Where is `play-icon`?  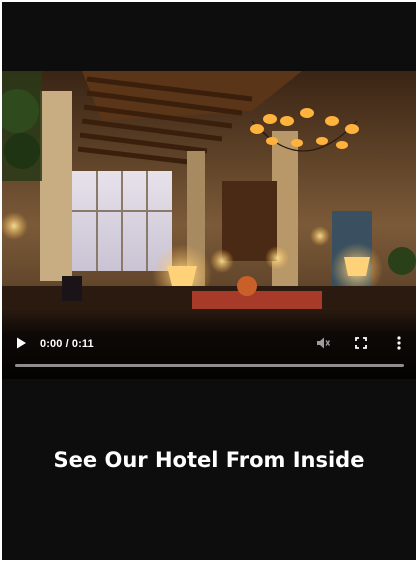 play-icon is located at coordinates (21, 343).